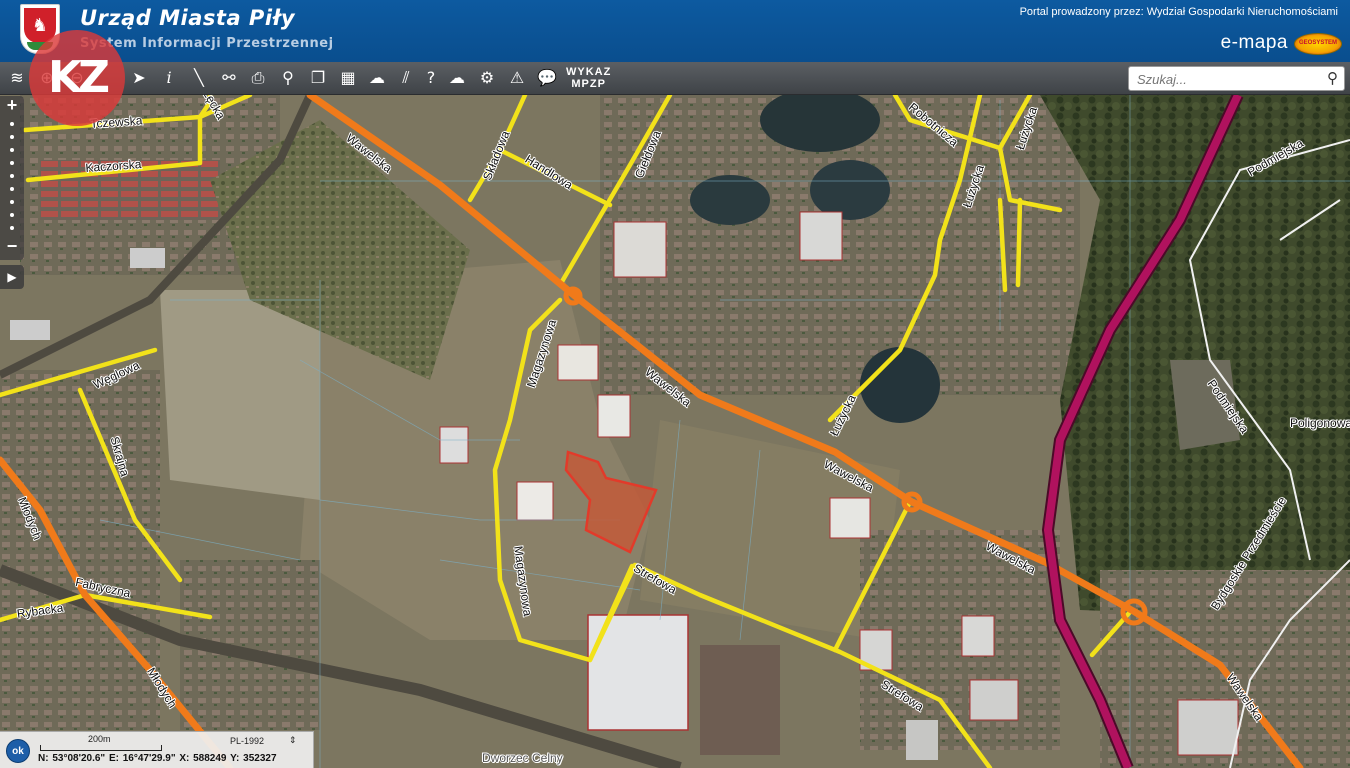 This screenshot has height=768, width=1350. Describe the element at coordinates (12, 277) in the screenshot. I see `expand-panel-icon: ▶` at that location.